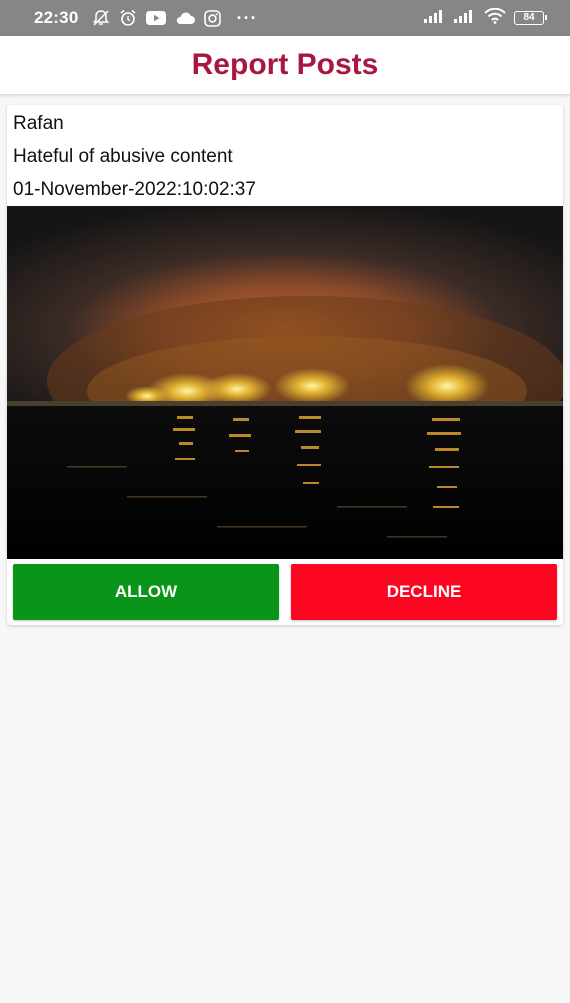 This screenshot has width=570, height=1003. What do you see at coordinates (123, 156) in the screenshot?
I see `report-reason: Hateful of abusive content` at bounding box center [123, 156].